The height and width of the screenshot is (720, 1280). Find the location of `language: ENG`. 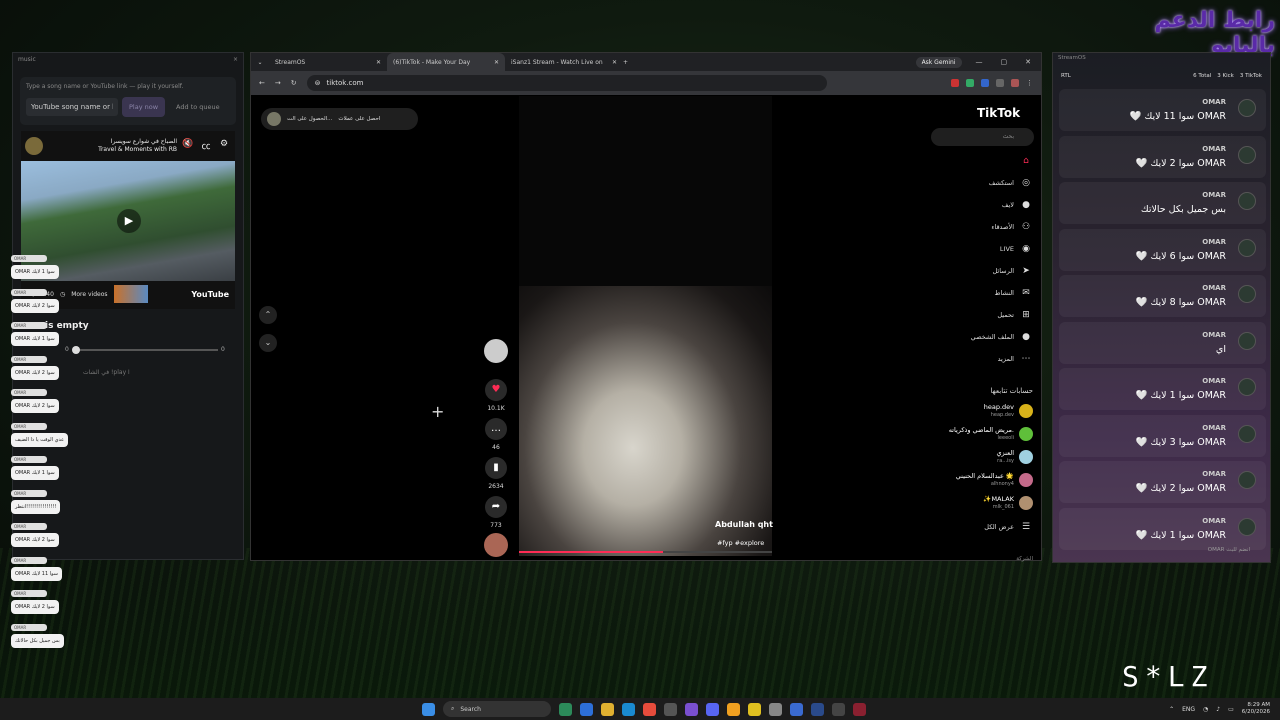

language: ENG is located at coordinates (1188, 709).